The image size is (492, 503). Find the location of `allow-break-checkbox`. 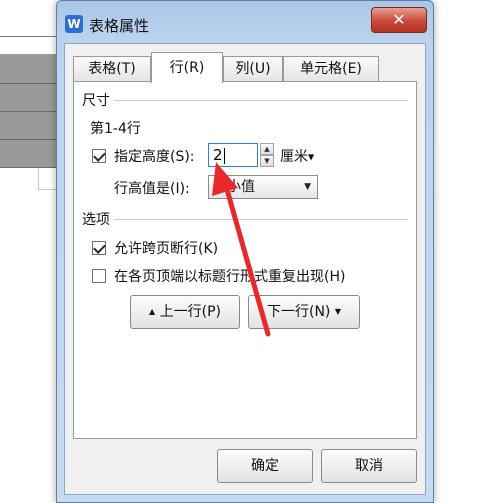

allow-break-checkbox is located at coordinates (99, 248).